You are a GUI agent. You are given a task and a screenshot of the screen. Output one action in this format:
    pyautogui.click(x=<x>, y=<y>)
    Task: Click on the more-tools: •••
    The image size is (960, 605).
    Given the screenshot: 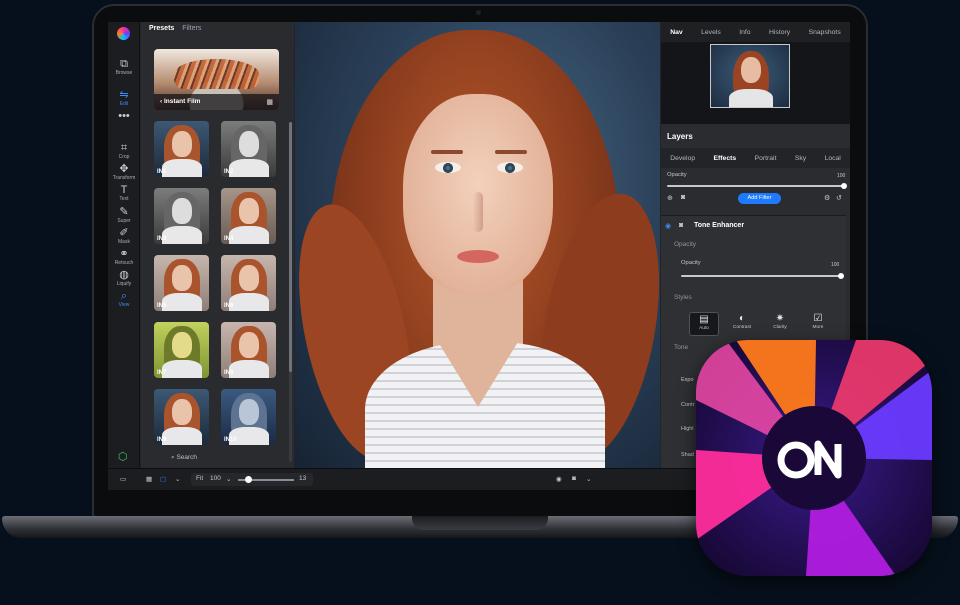 What is the action you would take?
    pyautogui.click(x=124, y=116)
    